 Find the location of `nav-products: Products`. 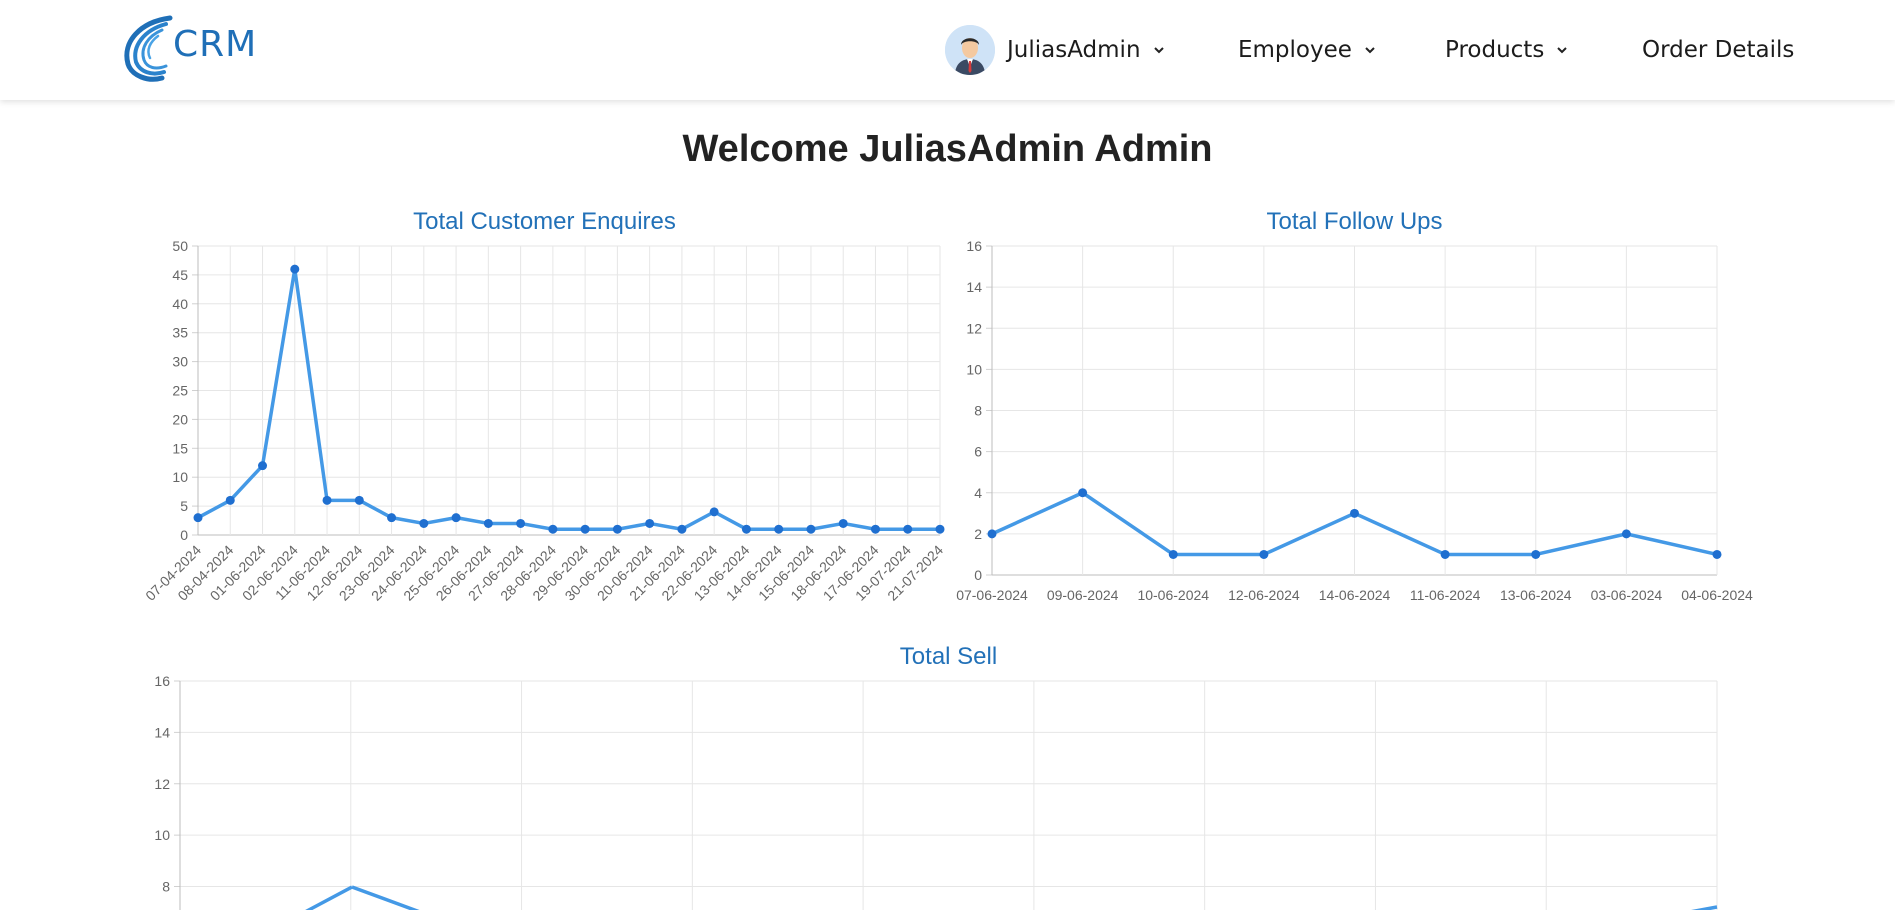

nav-products: Products is located at coordinates (1507, 50).